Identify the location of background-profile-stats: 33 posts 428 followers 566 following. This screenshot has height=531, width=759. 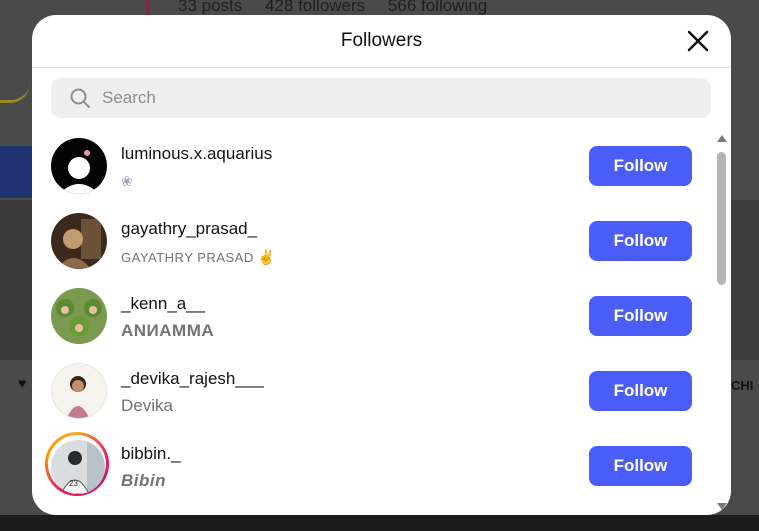
(341, 8).